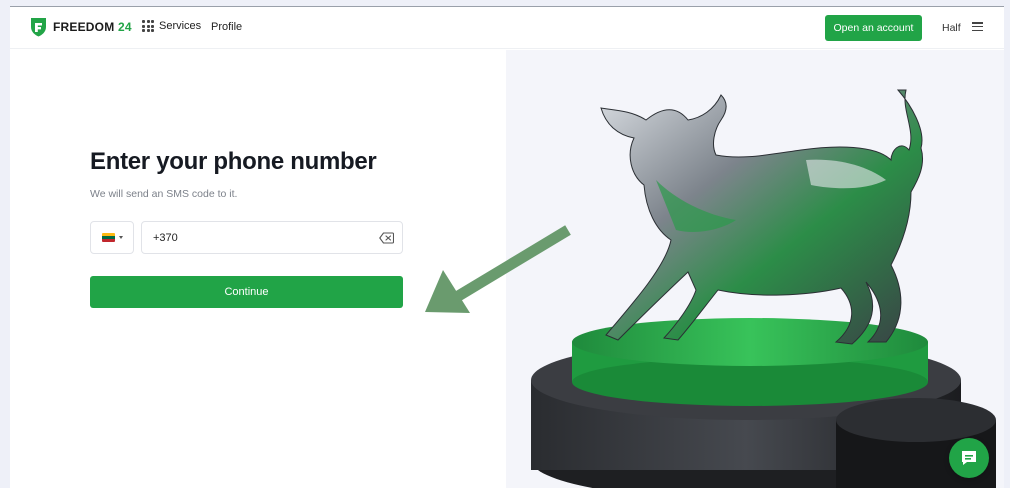 The image size is (1010, 488). What do you see at coordinates (226, 27) in the screenshot?
I see `profile-link: Profile` at bounding box center [226, 27].